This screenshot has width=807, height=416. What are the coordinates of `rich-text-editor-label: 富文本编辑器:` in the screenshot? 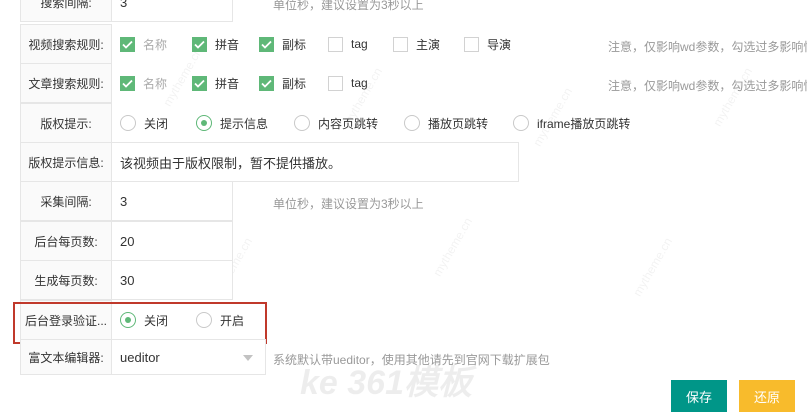 It's located at (66, 357).